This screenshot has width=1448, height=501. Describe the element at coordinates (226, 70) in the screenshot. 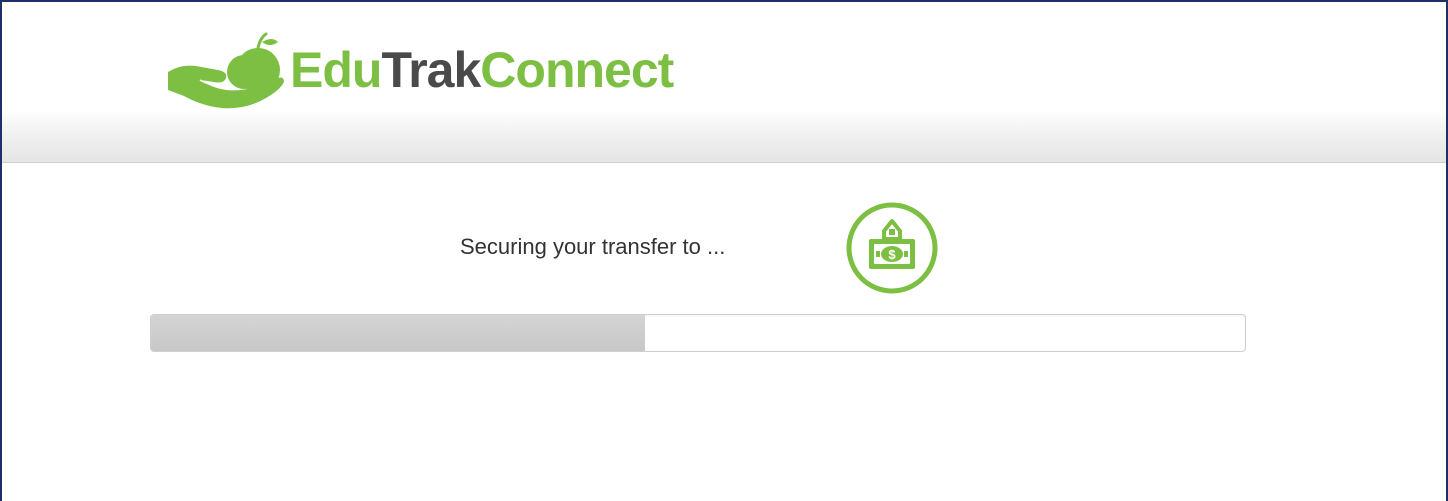

I see `hand-apple-logo-icon` at that location.